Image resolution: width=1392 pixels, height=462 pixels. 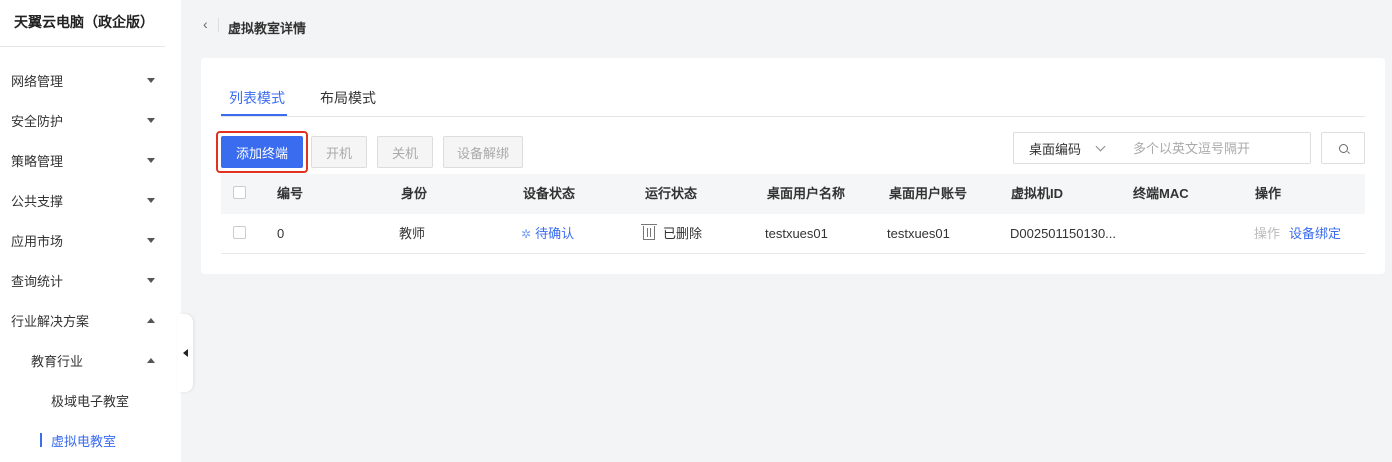 I want to click on column-header: 桌面用户账号, so click(x=928, y=193).